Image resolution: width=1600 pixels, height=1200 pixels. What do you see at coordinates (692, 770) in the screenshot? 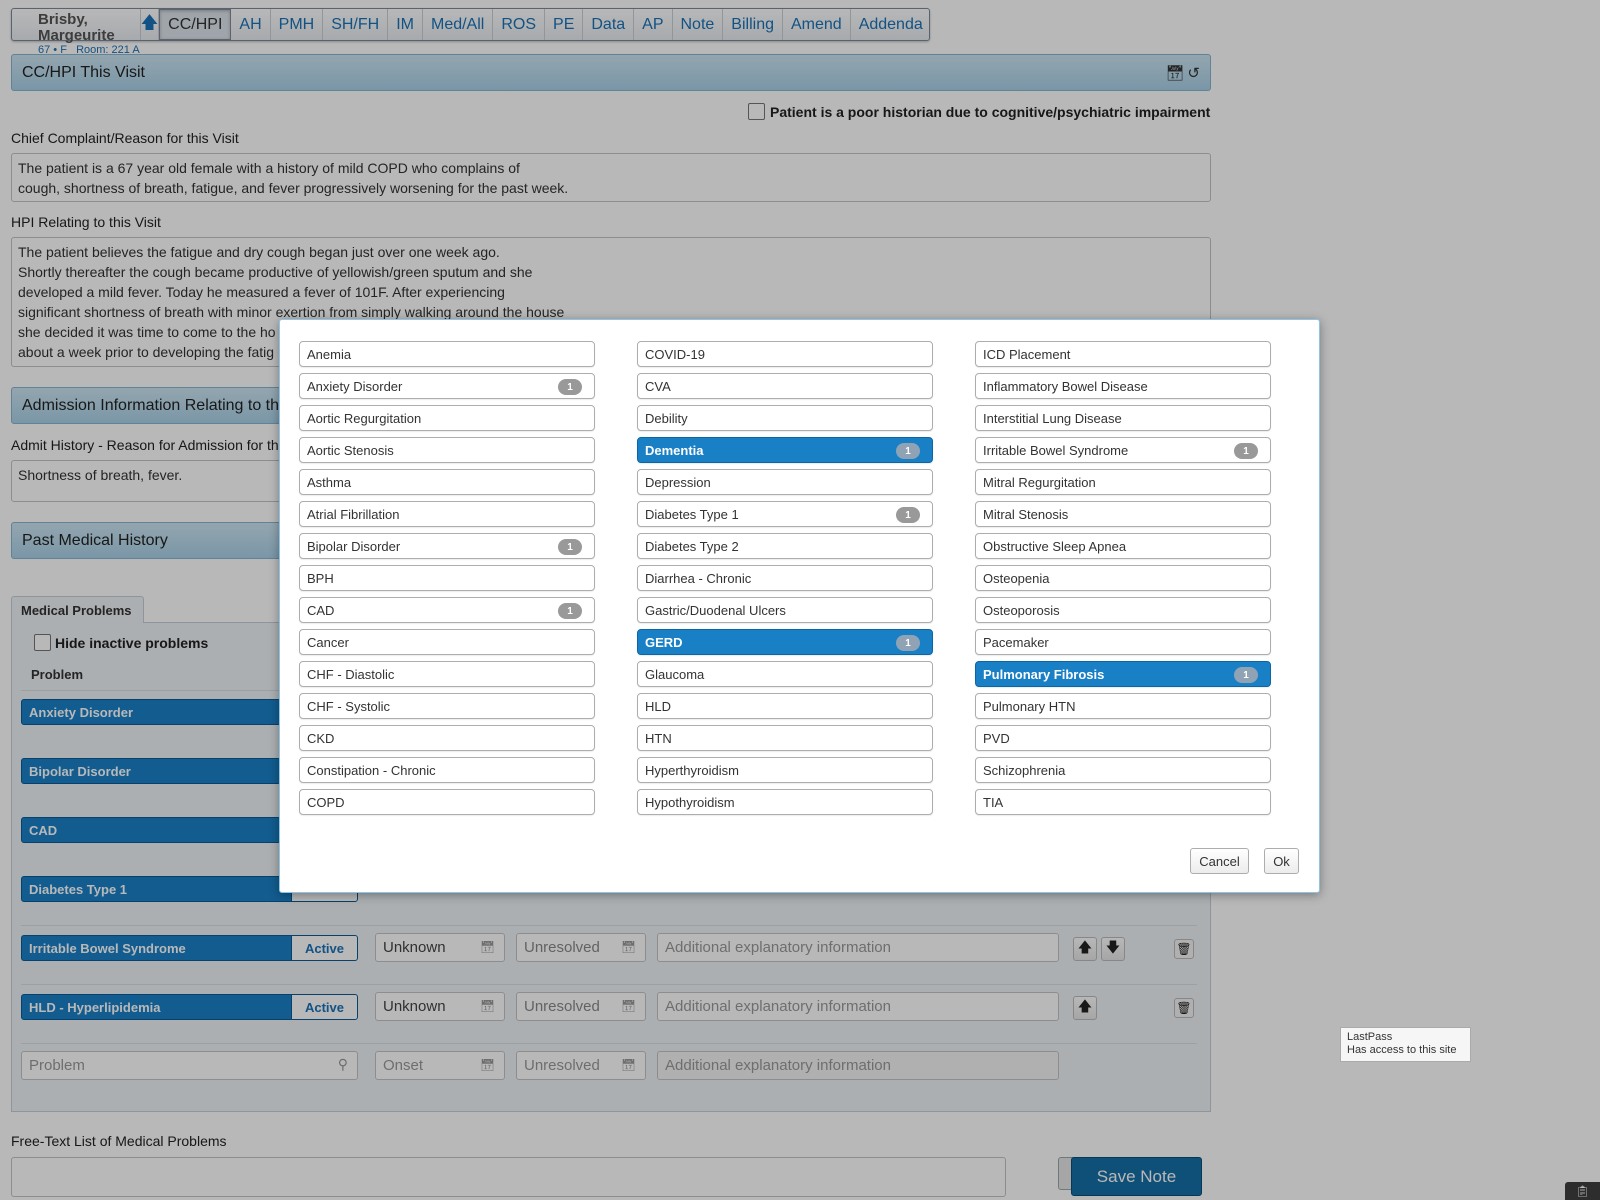
I see `option-label: Hyperthyroidism` at bounding box center [692, 770].